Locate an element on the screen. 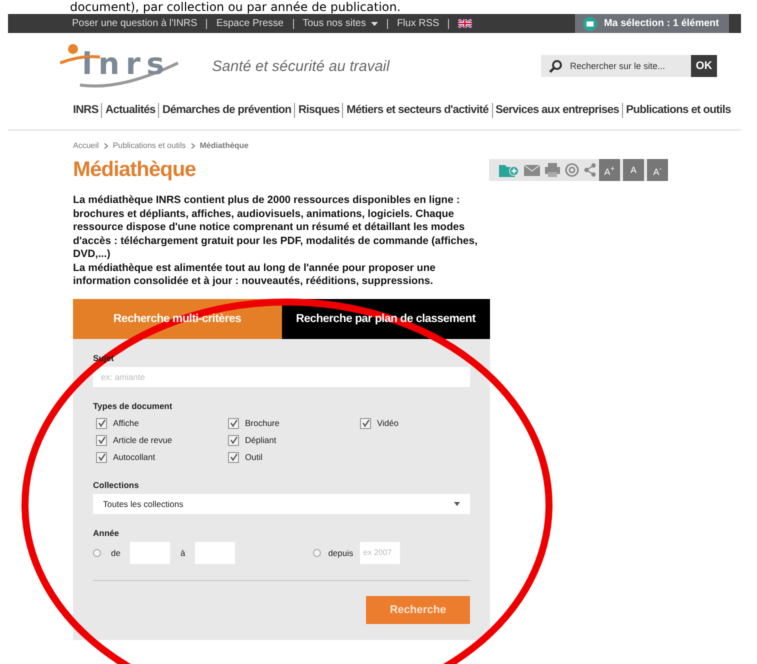 Image resolution: width=757 pixels, height=664 pixels. nav-link: Démarches de prévention is located at coordinates (226, 110).